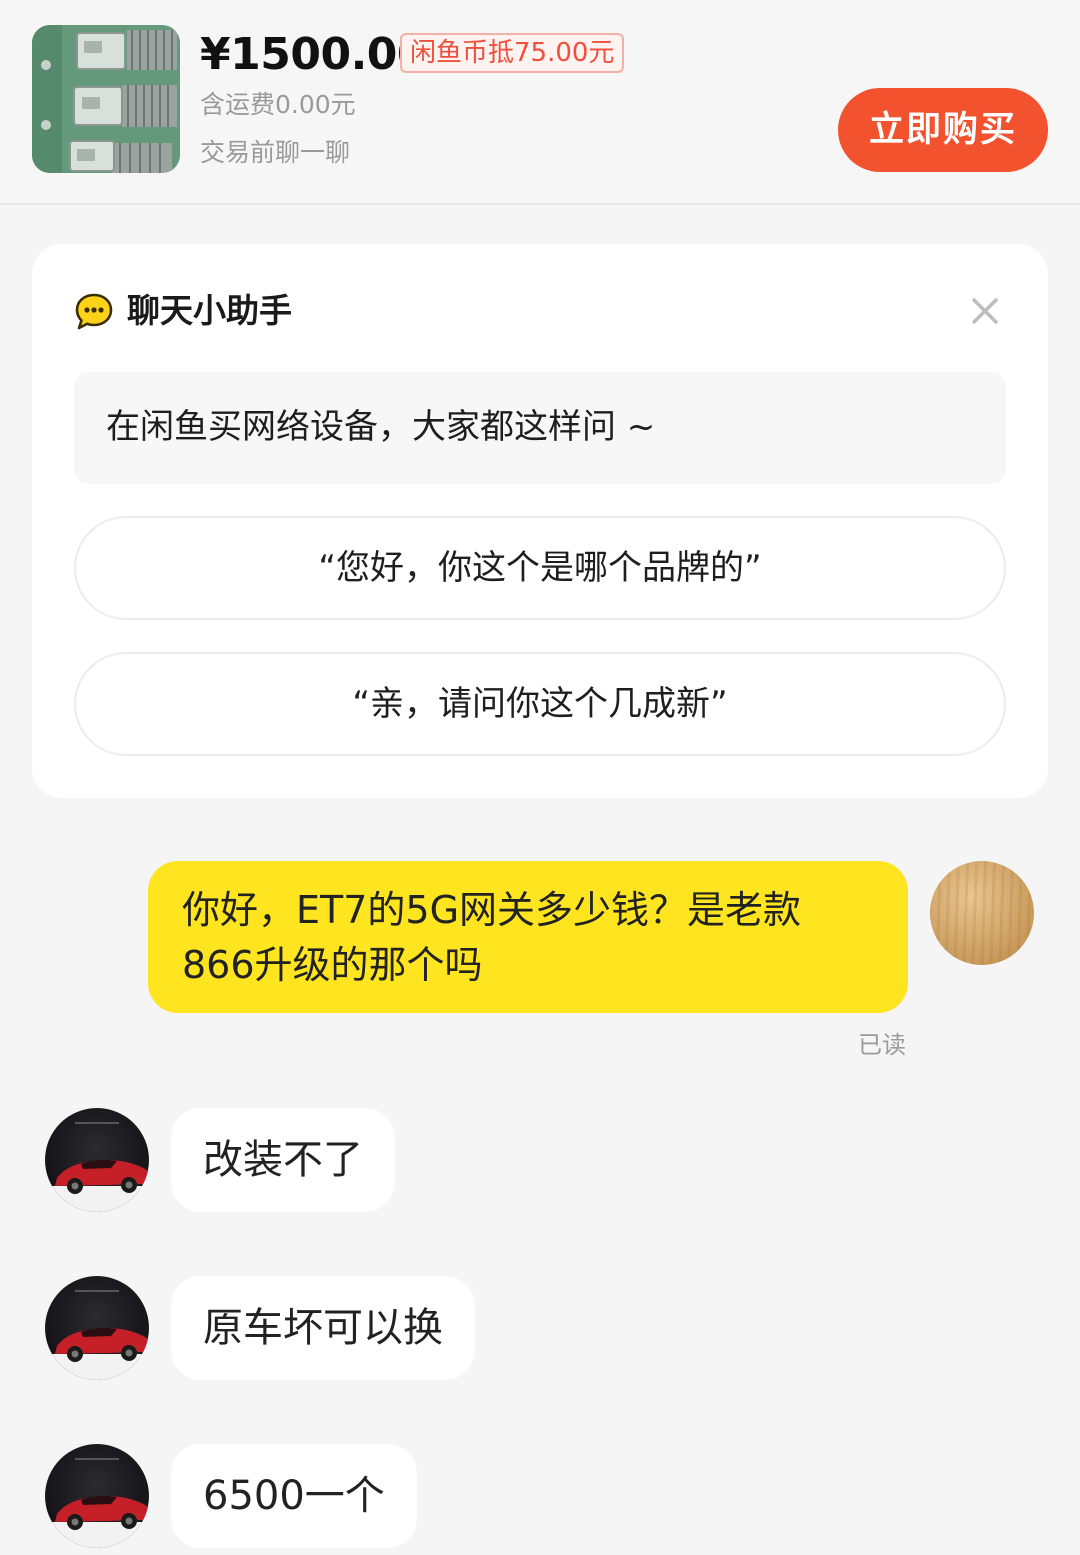 This screenshot has height=1555, width=1080. I want to click on quick-question-brand: “您好，你这个是哪个品牌的”, so click(540, 568).